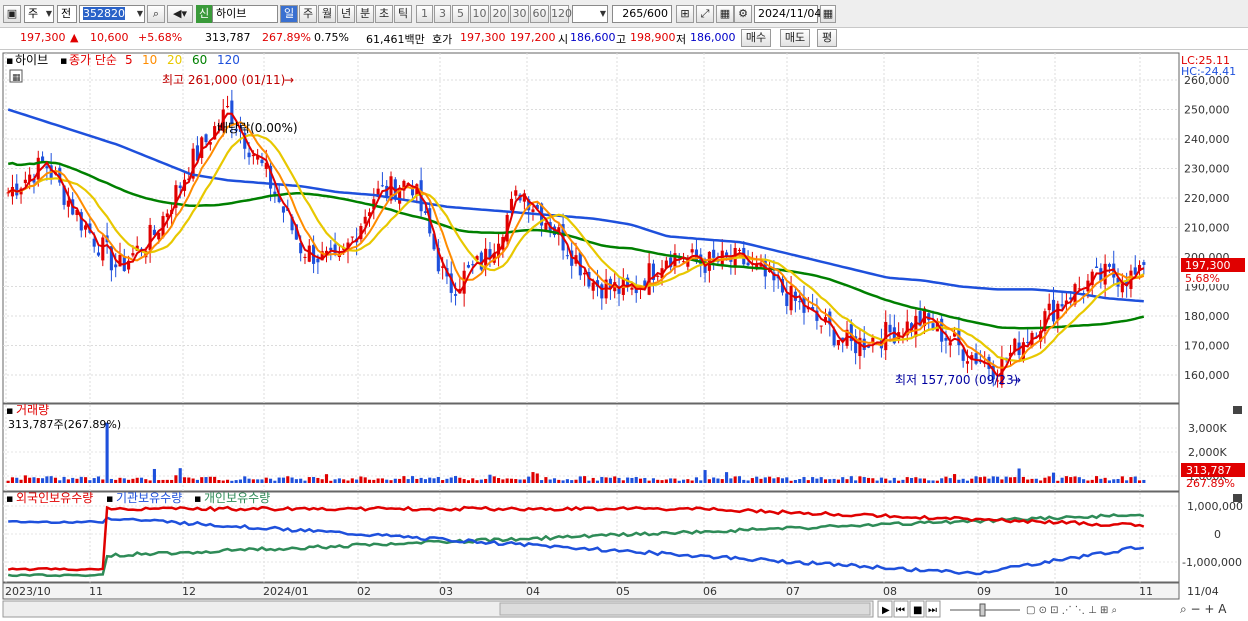 This screenshot has height=621, width=1248. I want to click on zoom-icon: ⤢, so click(705, 14).